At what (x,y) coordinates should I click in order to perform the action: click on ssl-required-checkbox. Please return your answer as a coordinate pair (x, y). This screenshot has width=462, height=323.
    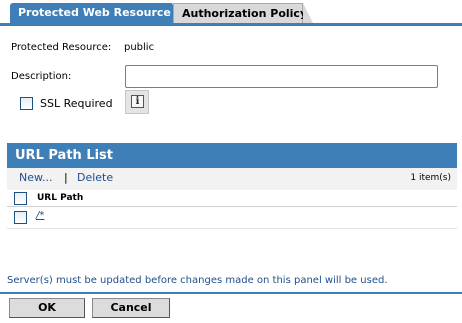
    Looking at the image, I should click on (26, 103).